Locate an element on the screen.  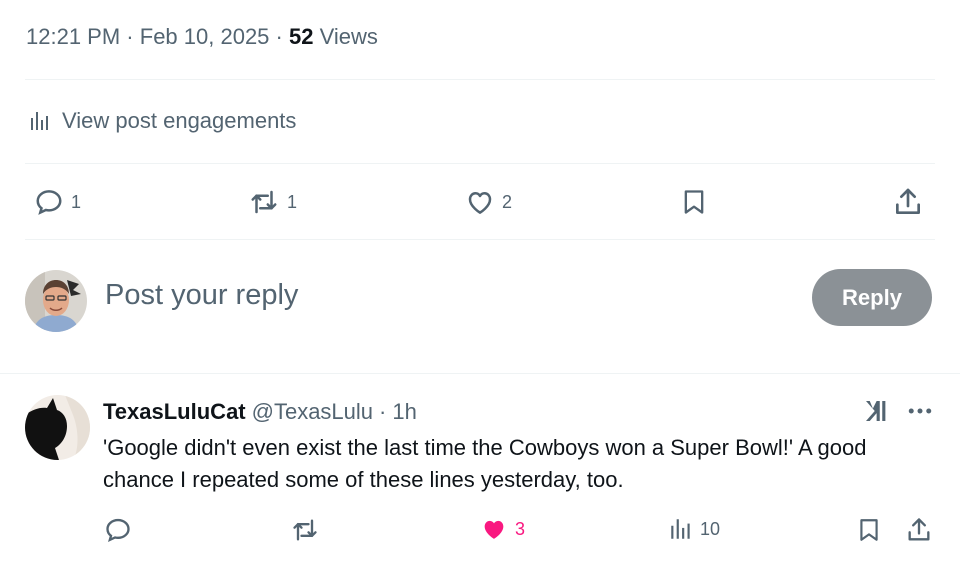
tweet-display-name: TexasLuluCat is located at coordinates (174, 412).